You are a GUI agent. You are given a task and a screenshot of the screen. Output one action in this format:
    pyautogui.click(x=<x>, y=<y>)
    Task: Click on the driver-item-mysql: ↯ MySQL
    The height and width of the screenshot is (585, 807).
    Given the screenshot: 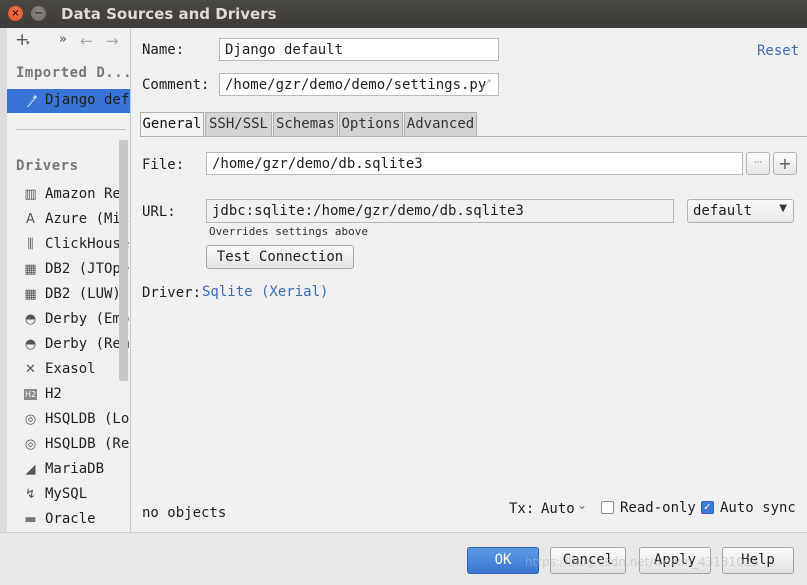 What is the action you would take?
    pyautogui.click(x=68, y=494)
    